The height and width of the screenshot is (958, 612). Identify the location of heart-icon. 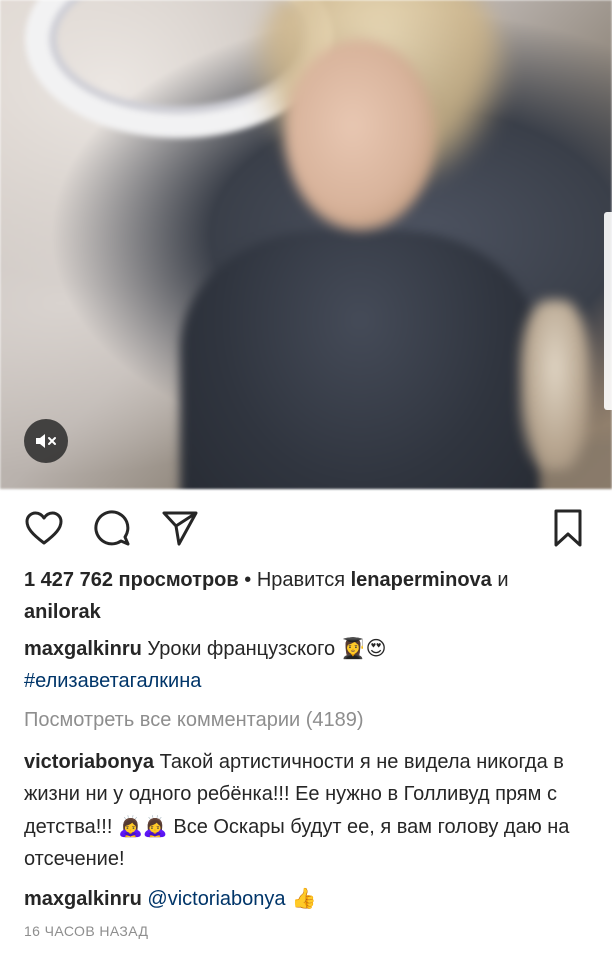
(44, 528).